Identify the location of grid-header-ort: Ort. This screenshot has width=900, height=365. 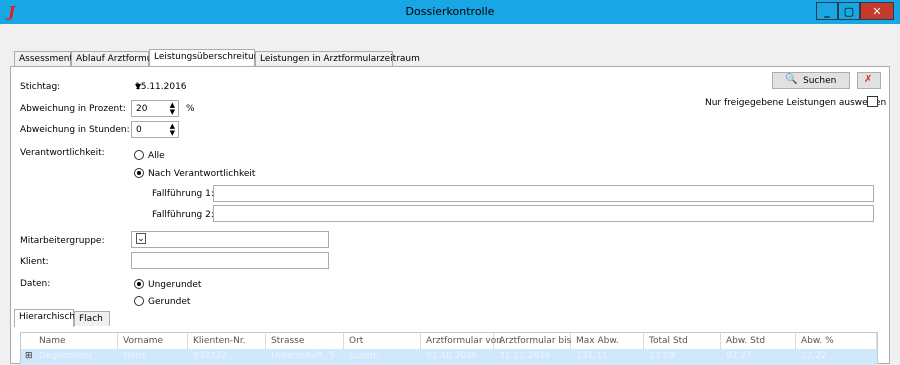
(382, 341).